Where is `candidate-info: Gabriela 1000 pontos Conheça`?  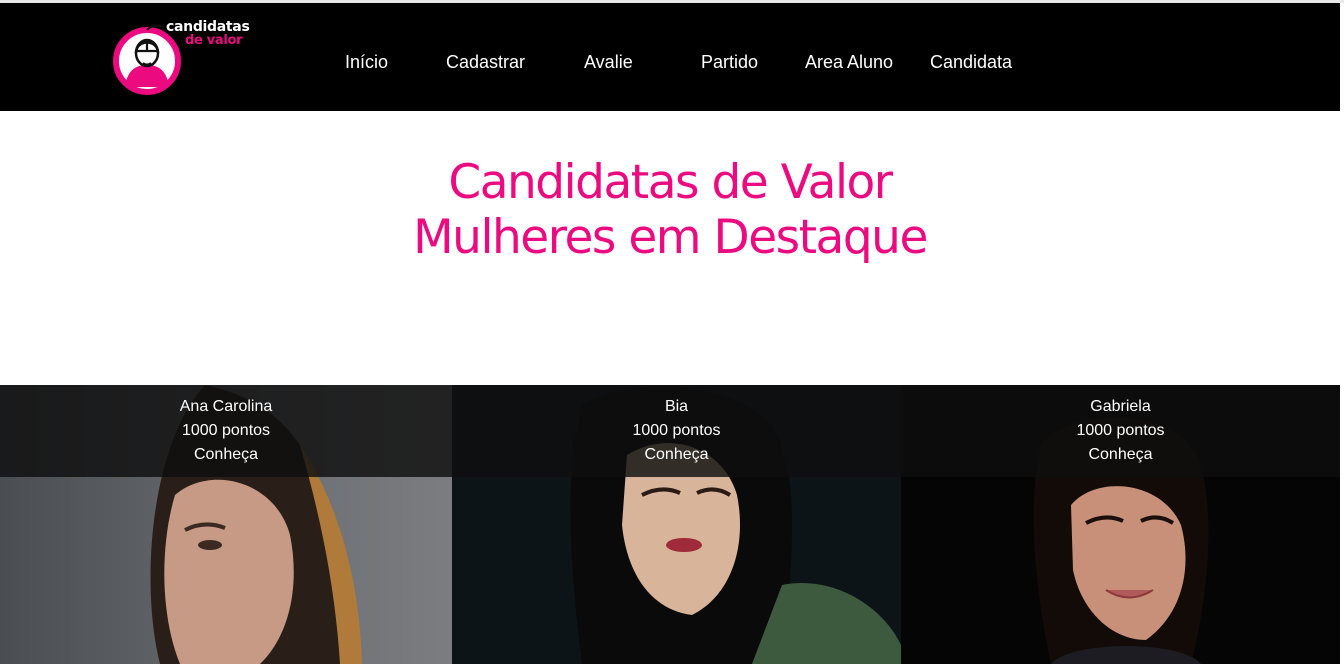
candidate-info: Gabriela 1000 pontos Conheça is located at coordinates (1120, 431).